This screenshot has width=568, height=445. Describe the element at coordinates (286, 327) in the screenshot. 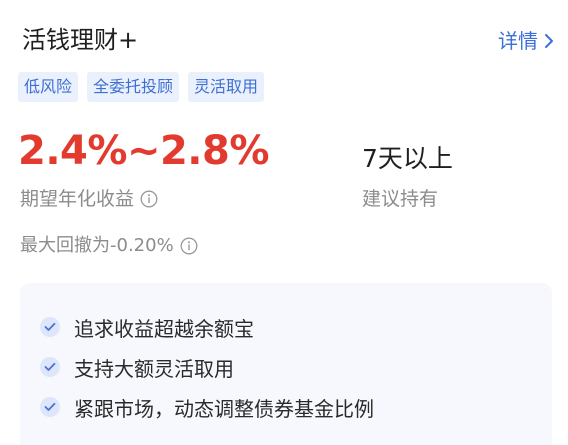

I see `list-item: 追求收益超越余额宝` at that location.